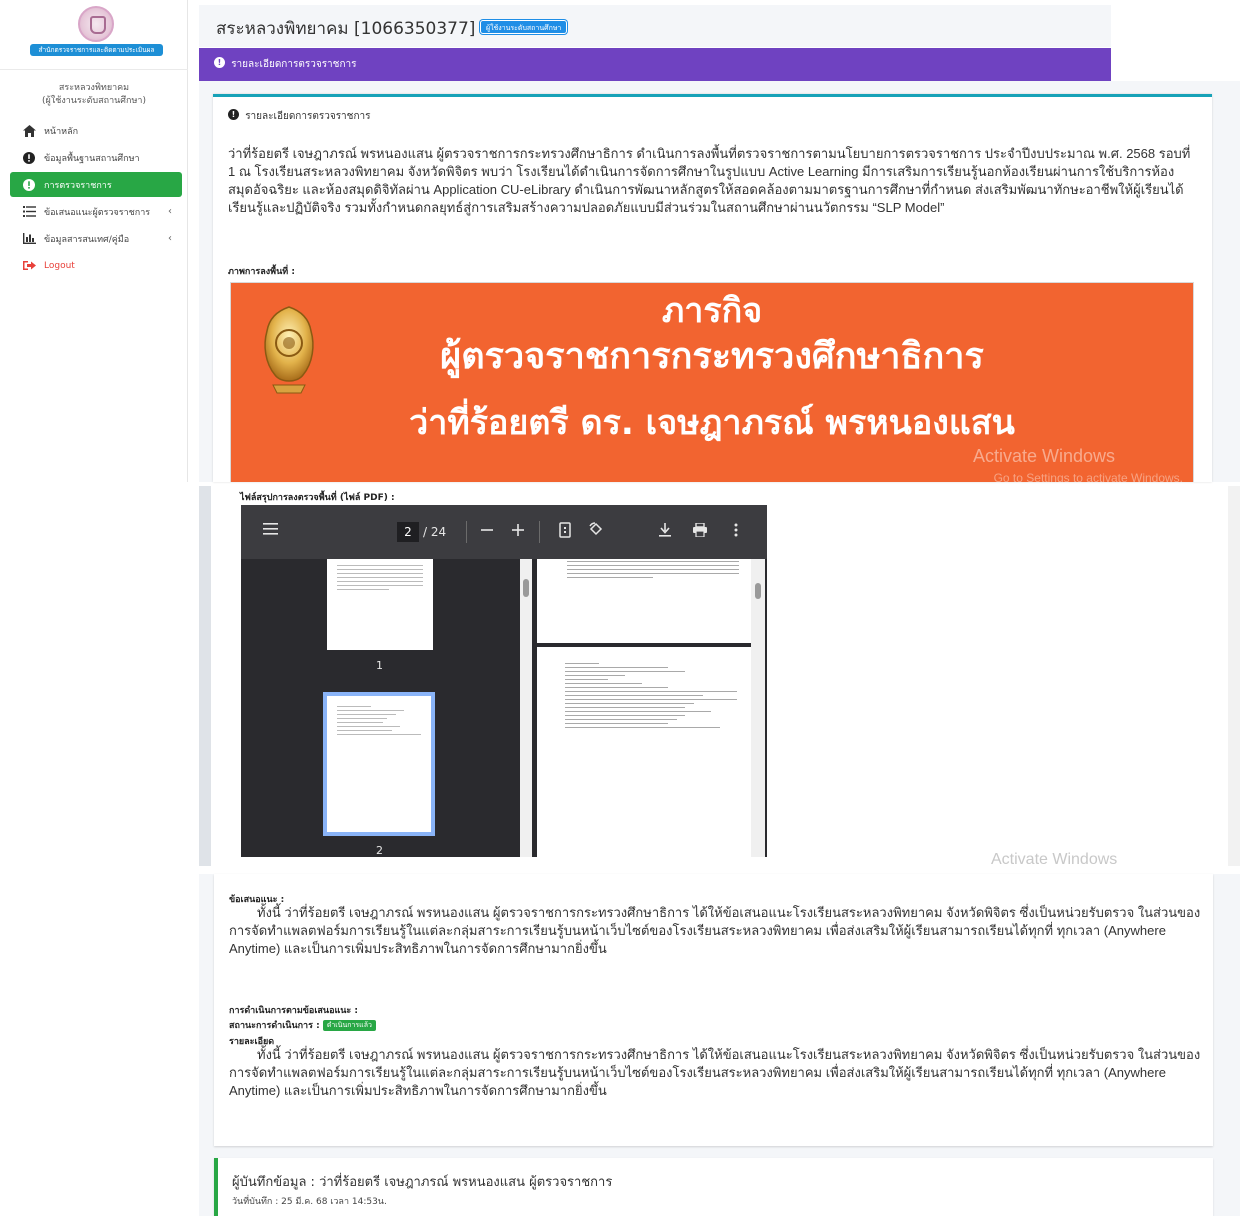  Describe the element at coordinates (271, 531) in the screenshot. I see `menu-icon` at that location.